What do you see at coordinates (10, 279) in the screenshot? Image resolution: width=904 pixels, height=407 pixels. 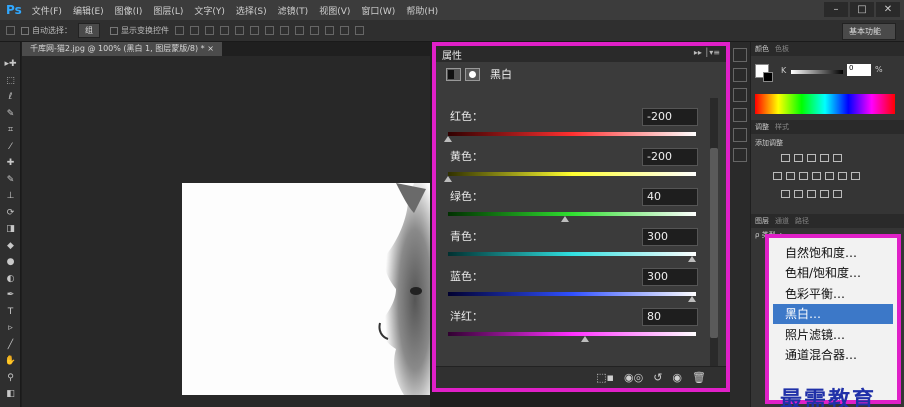 I see `dodge-tool-icon: ◐` at bounding box center [10, 279].